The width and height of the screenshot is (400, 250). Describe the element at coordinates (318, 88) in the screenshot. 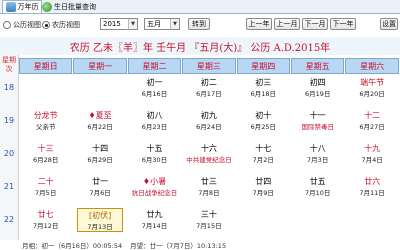

I see `day-cell: 初四 6月19日` at that location.